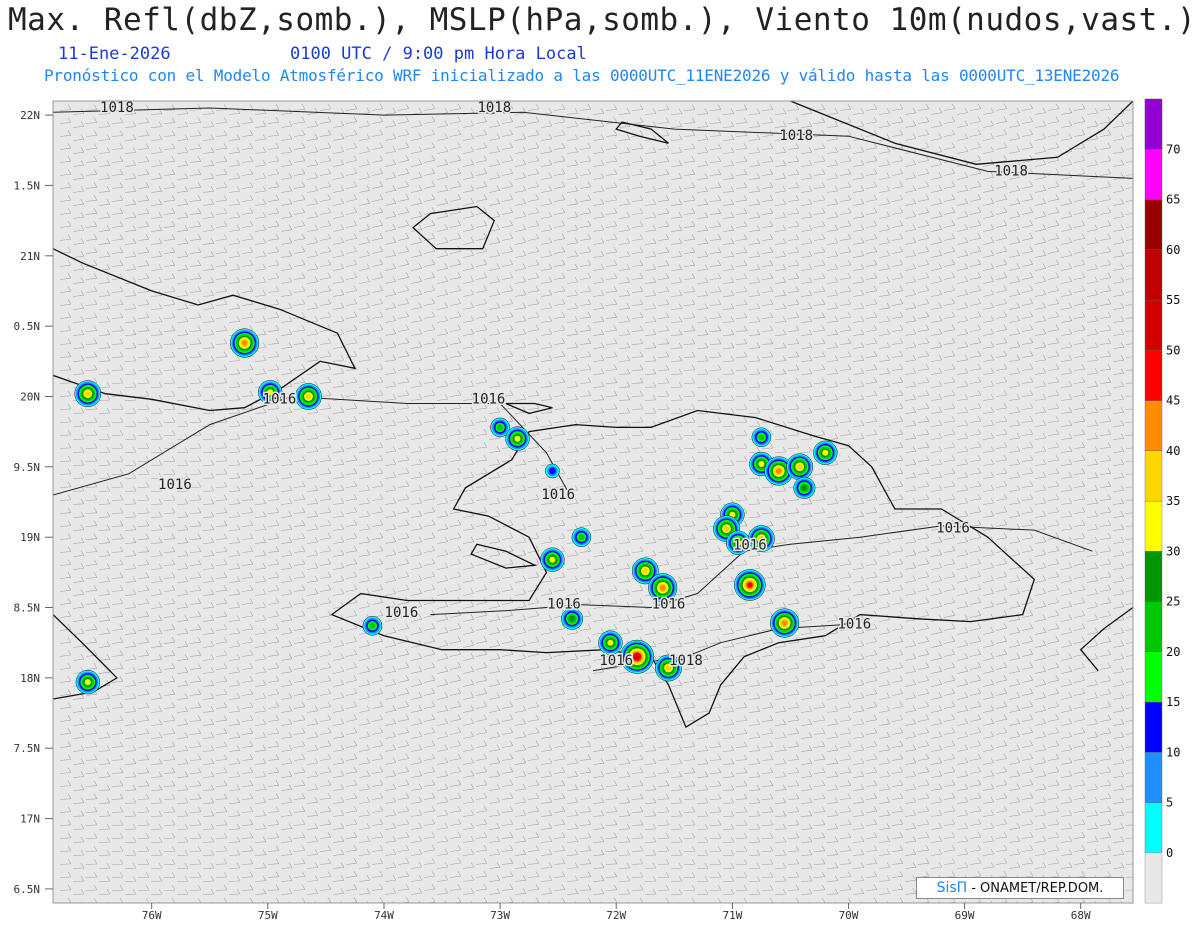 The width and height of the screenshot is (1200, 927). What do you see at coordinates (849, 915) in the screenshot?
I see `lon-tick-label: 70W` at bounding box center [849, 915].